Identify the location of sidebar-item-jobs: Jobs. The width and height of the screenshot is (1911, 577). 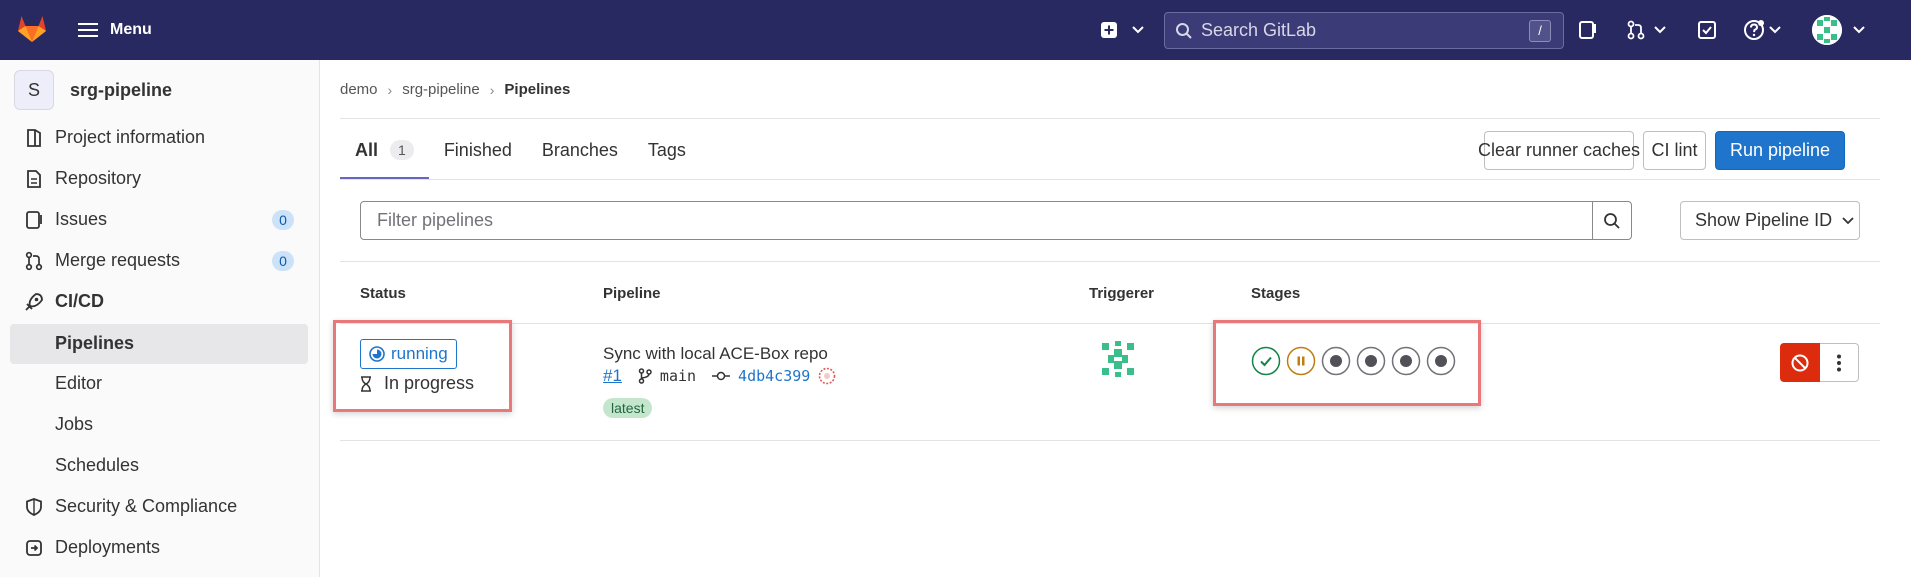
(159, 425).